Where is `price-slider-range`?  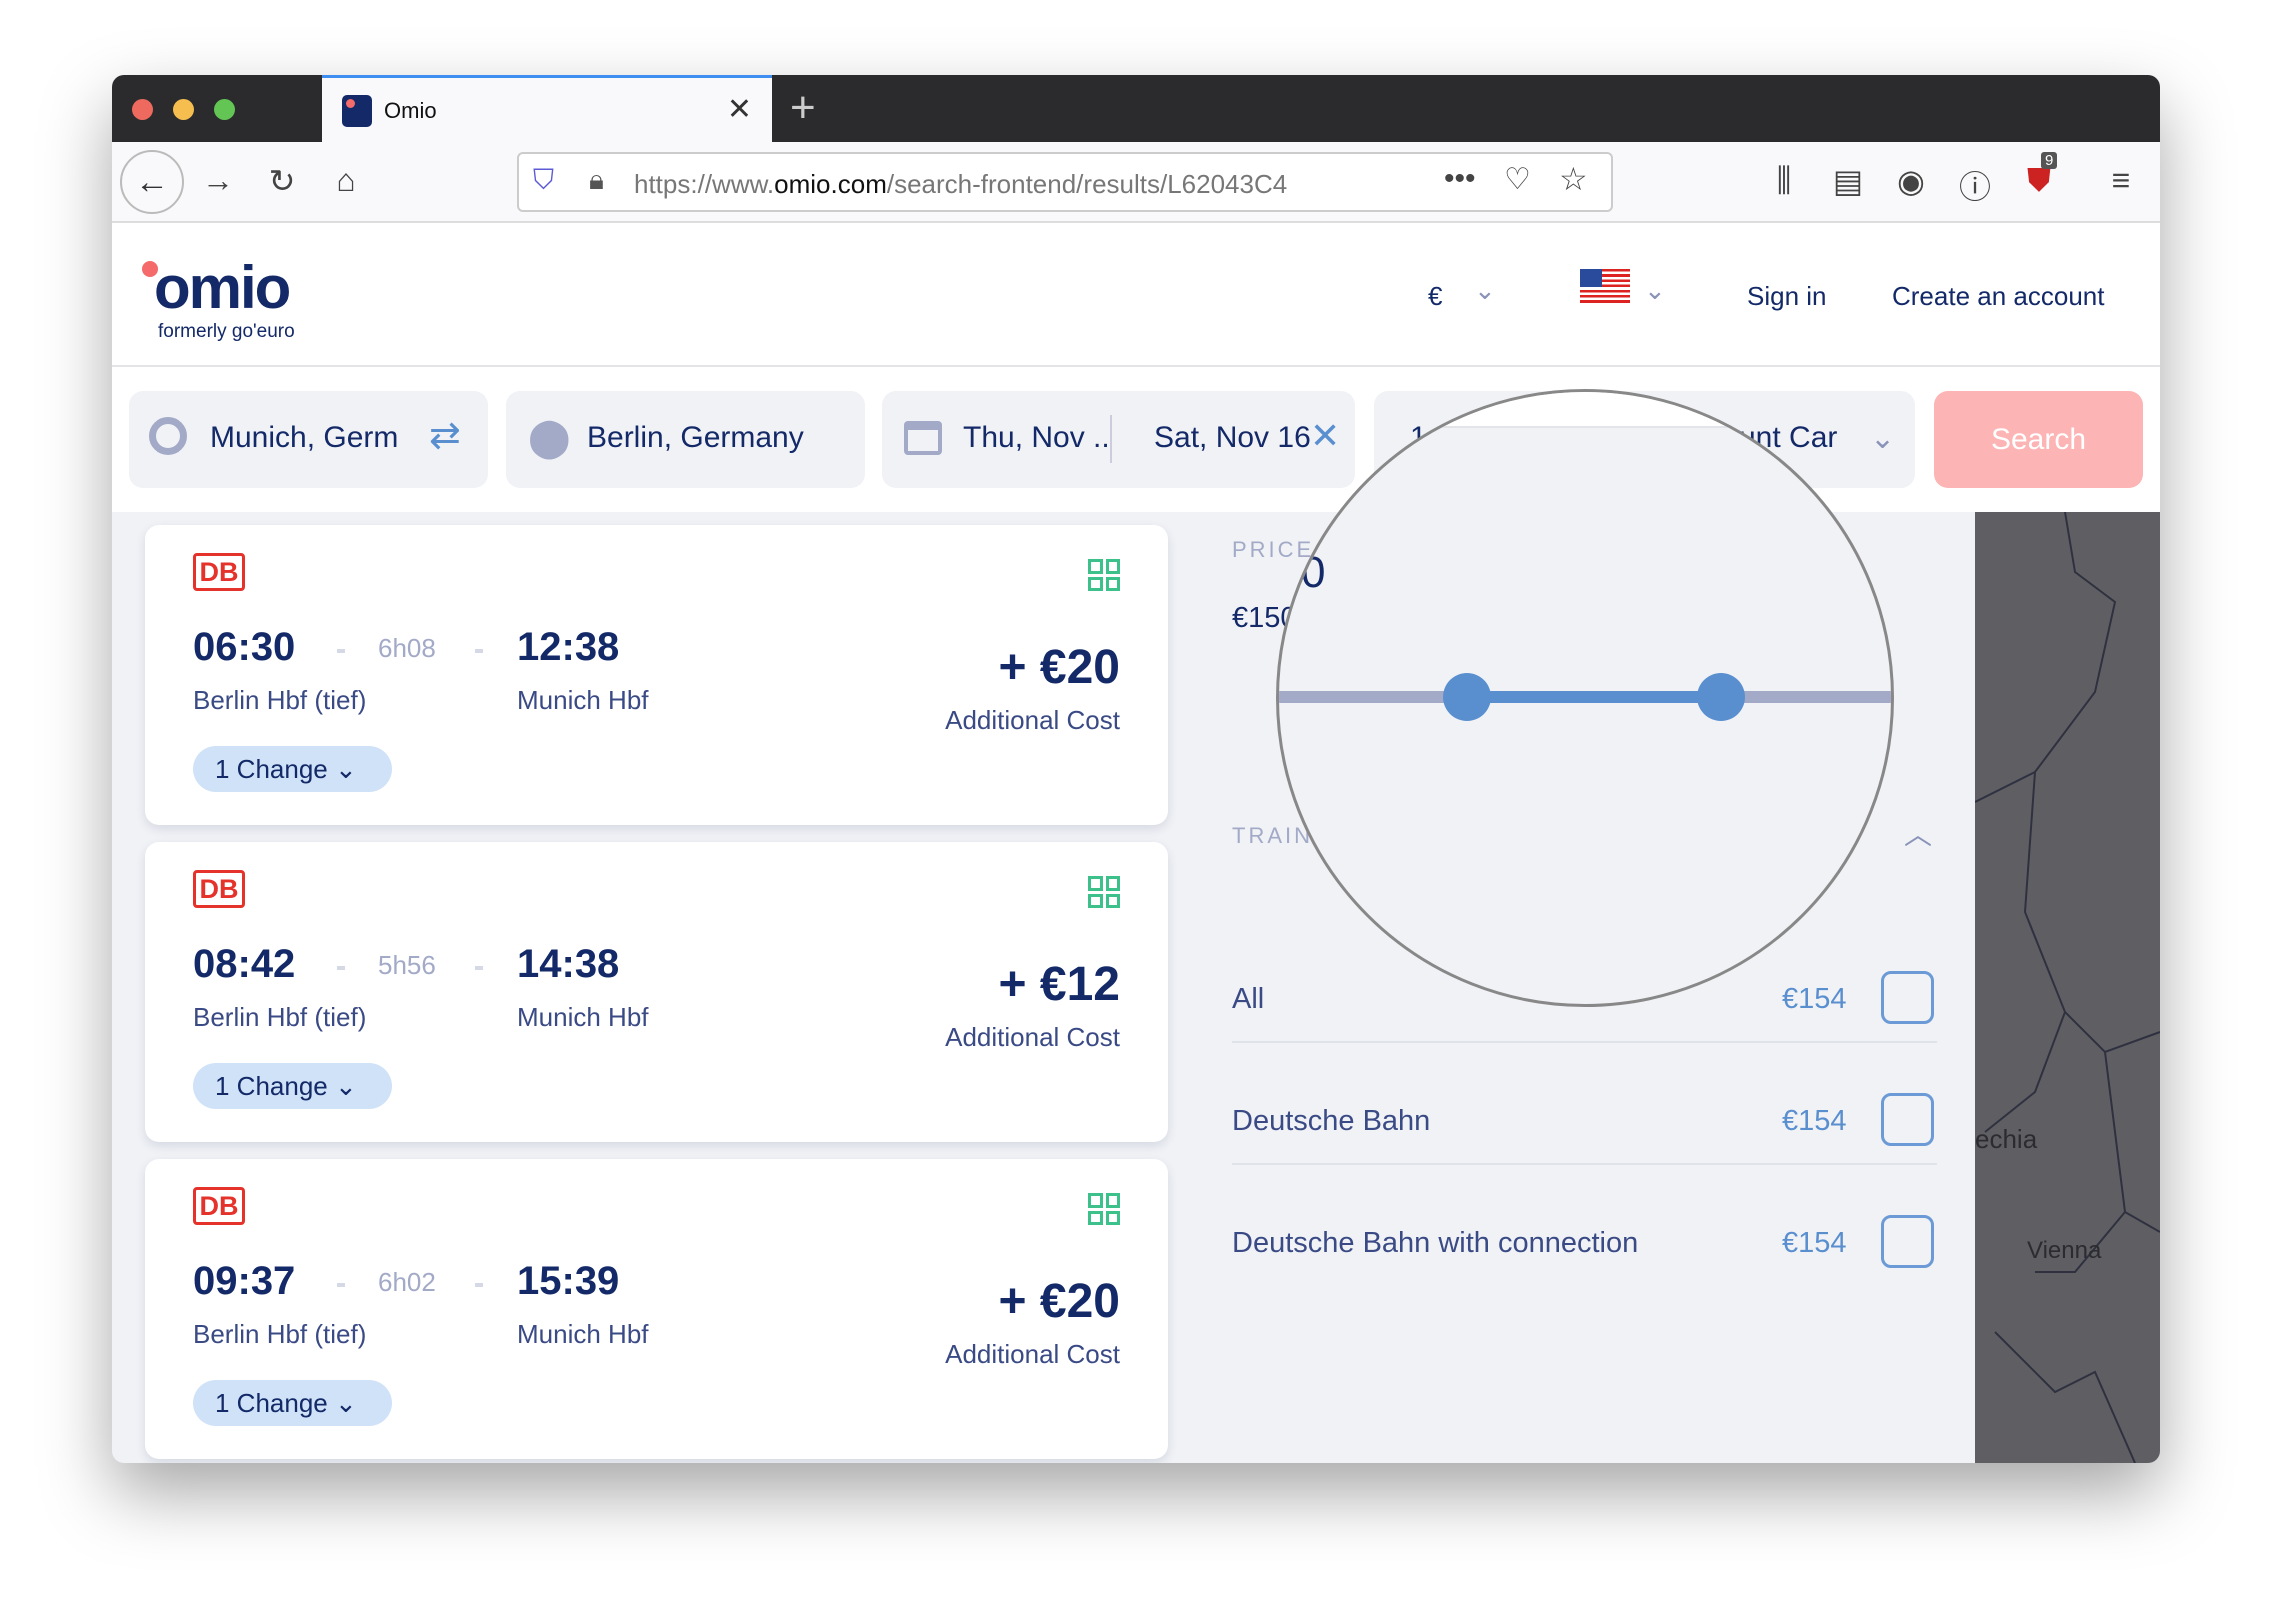
price-slider-range is located at coordinates (1596, 697).